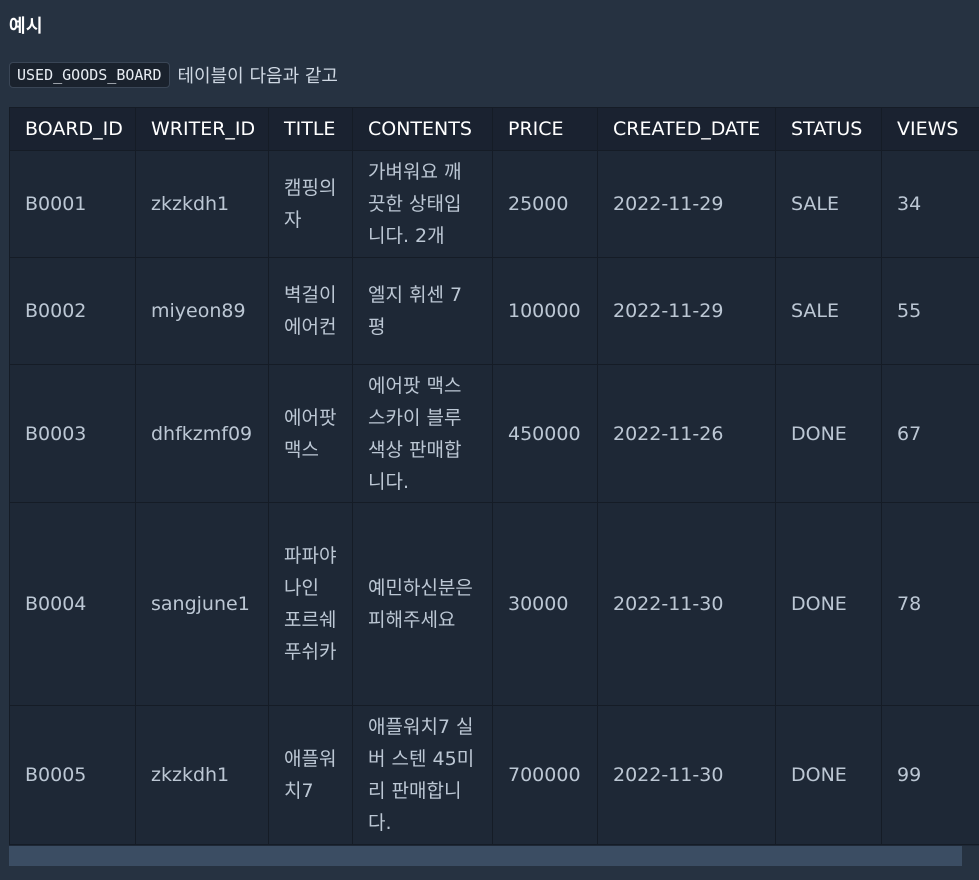 The height and width of the screenshot is (880, 979). What do you see at coordinates (545, 433) in the screenshot?
I see `cell-price: 450000` at bounding box center [545, 433].